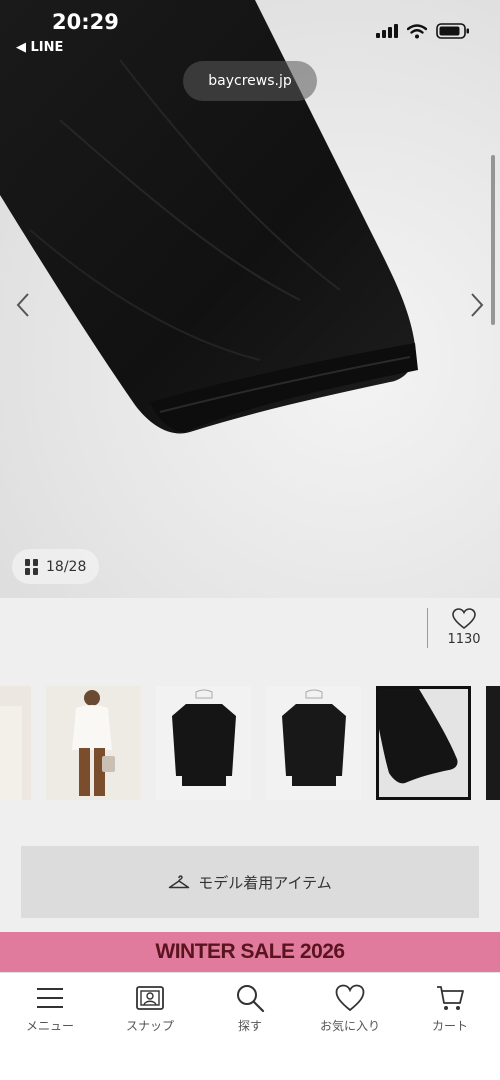 This screenshot has width=500, height=1080. Describe the element at coordinates (66, 566) in the screenshot. I see `image-counter-text: 18/28` at that location.